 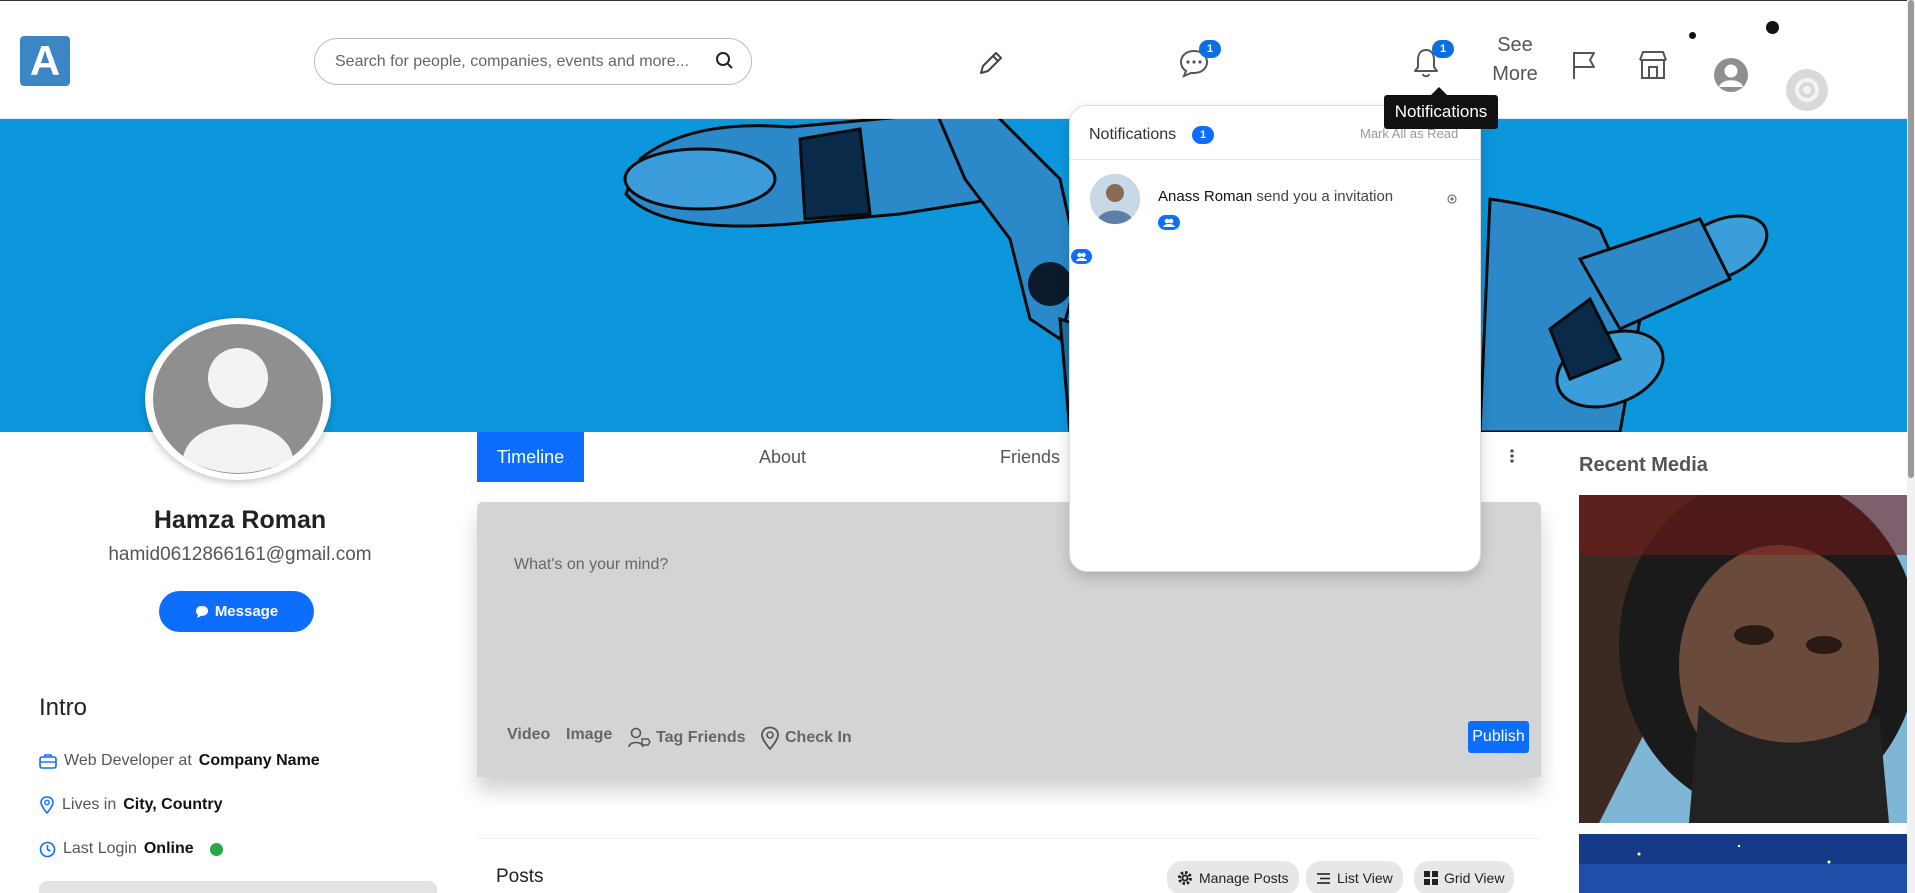 What do you see at coordinates (1133, 134) in the screenshot?
I see `notifications-title: Notifications` at bounding box center [1133, 134].